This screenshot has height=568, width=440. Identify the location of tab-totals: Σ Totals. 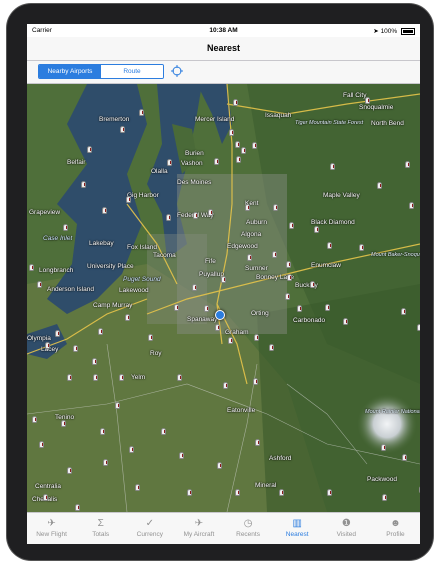
(100, 528).